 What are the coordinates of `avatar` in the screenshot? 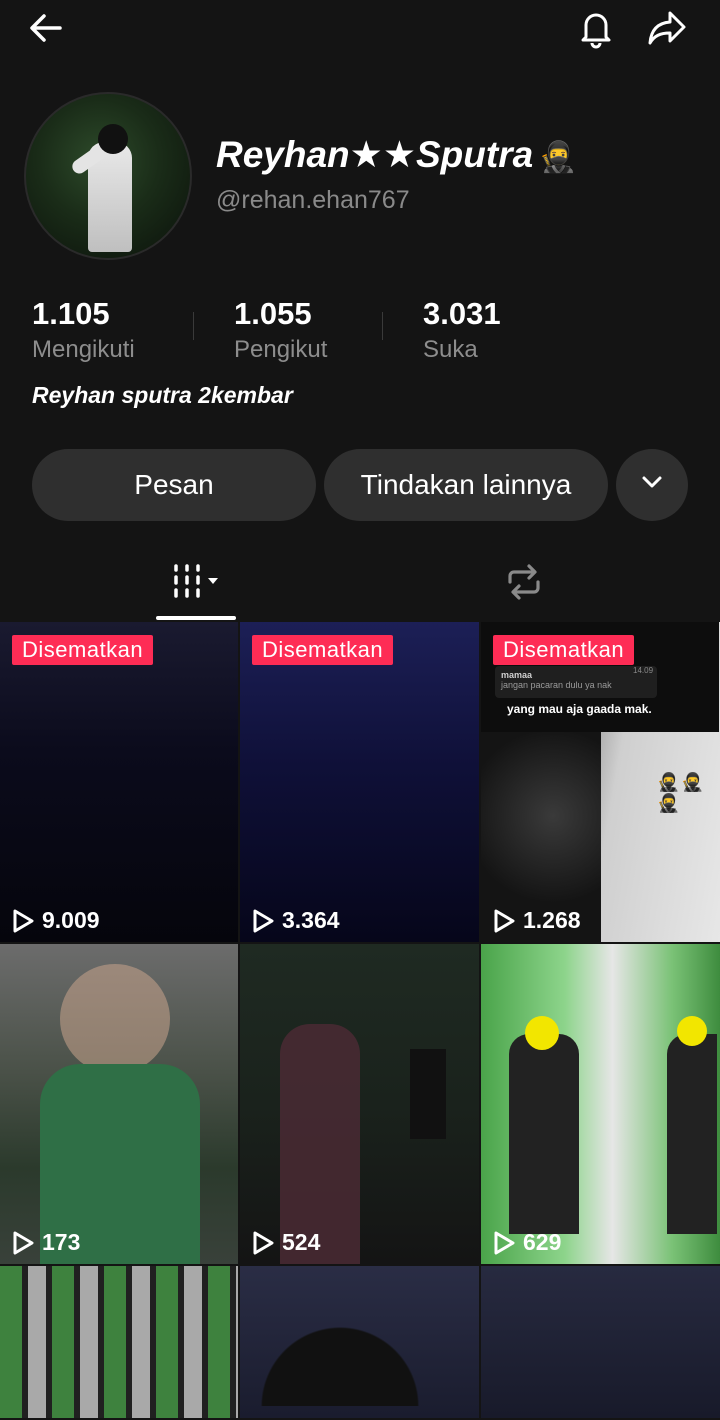 It's located at (108, 176).